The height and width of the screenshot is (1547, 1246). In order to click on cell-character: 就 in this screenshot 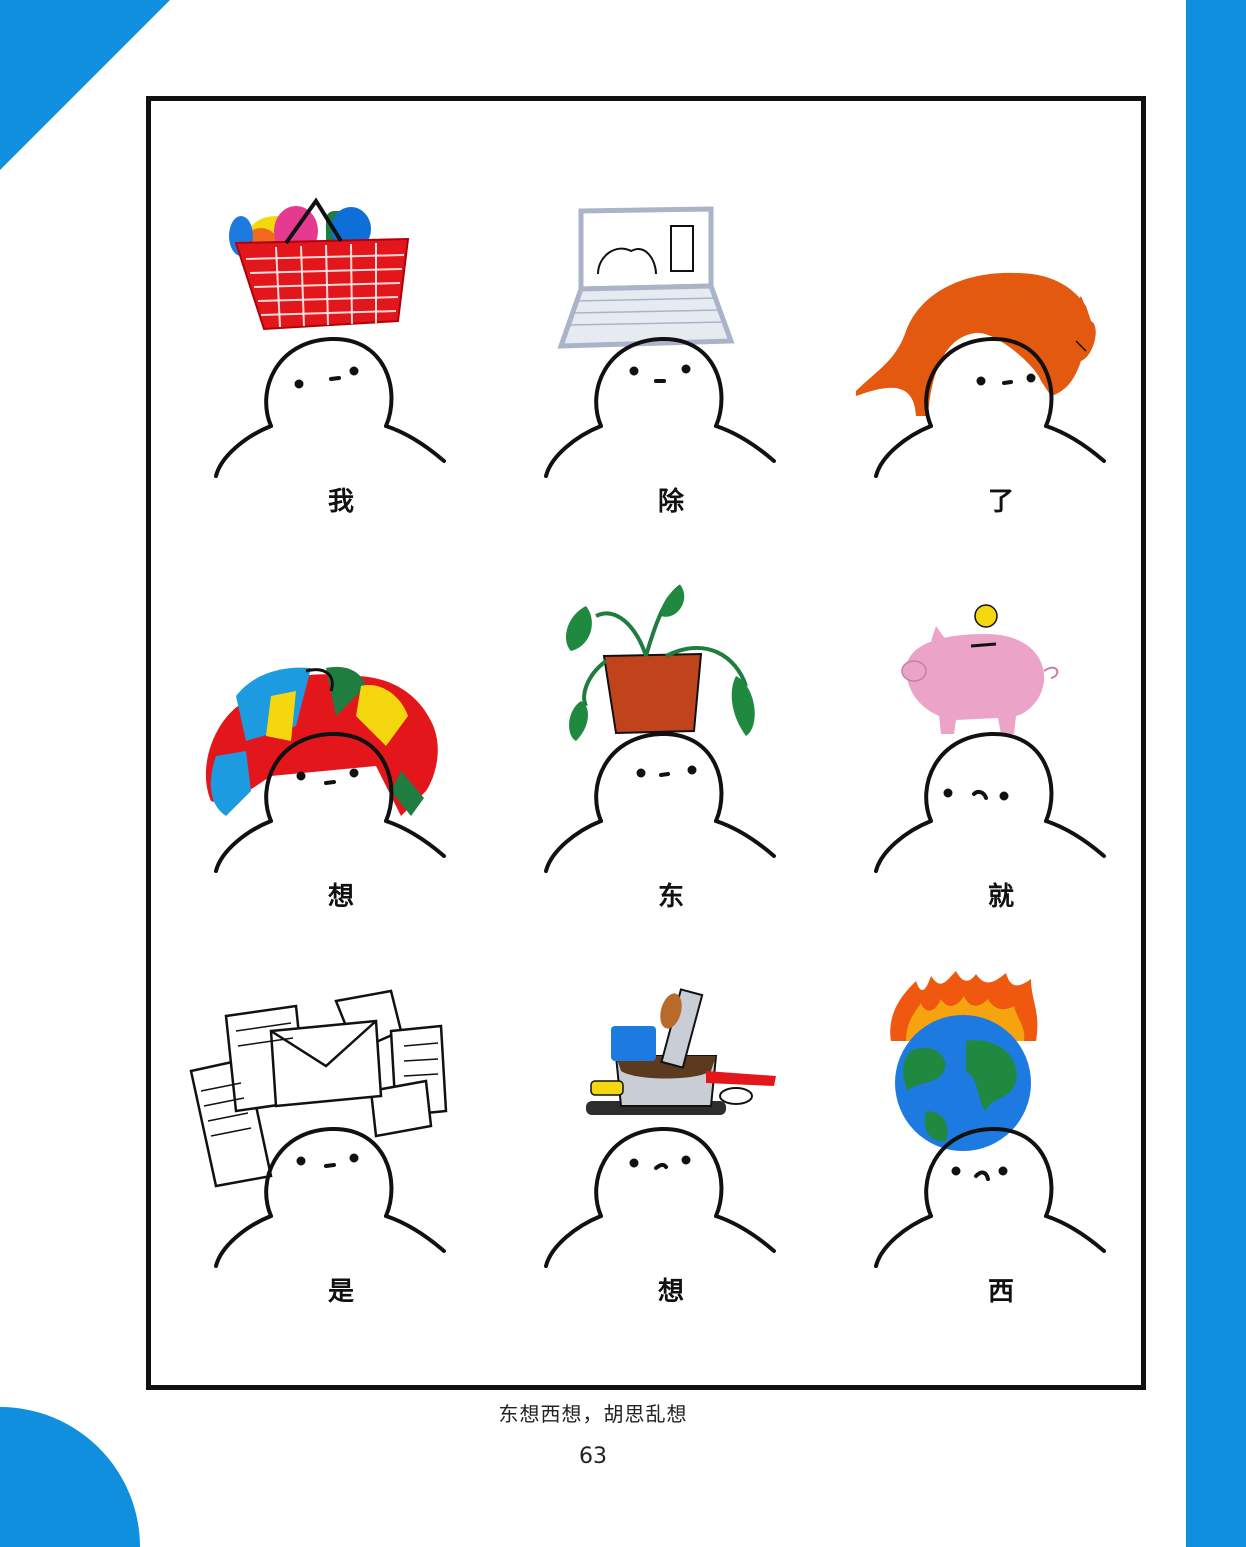, I will do `click(1000, 897)`.